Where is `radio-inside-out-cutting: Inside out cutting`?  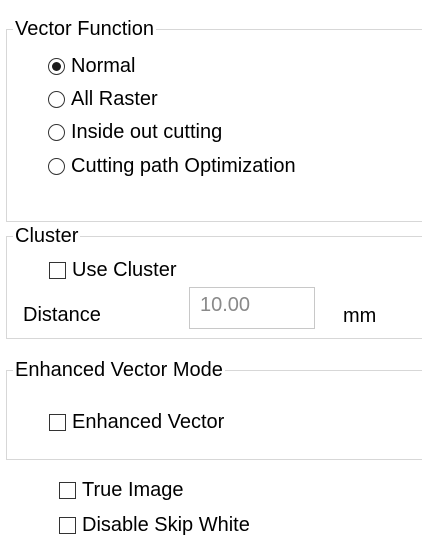 radio-inside-out-cutting: Inside out cutting is located at coordinates (135, 132).